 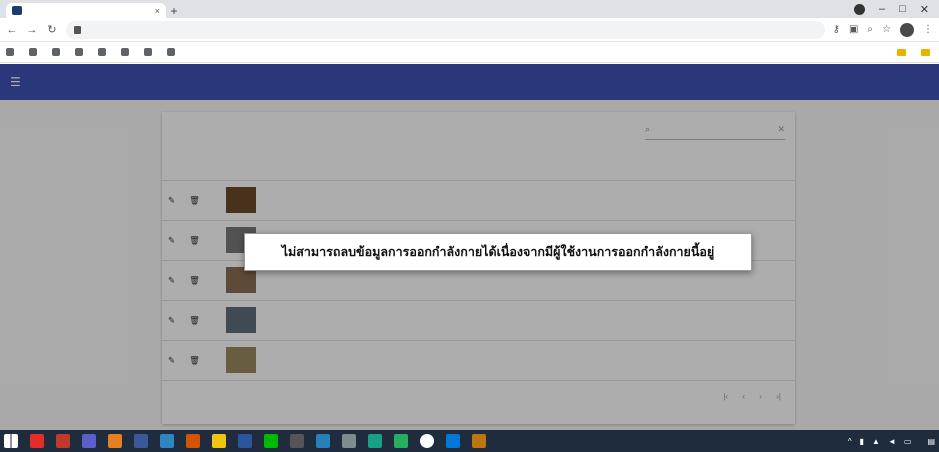 I want to click on bookmarks-bar, so click(x=469, y=52).